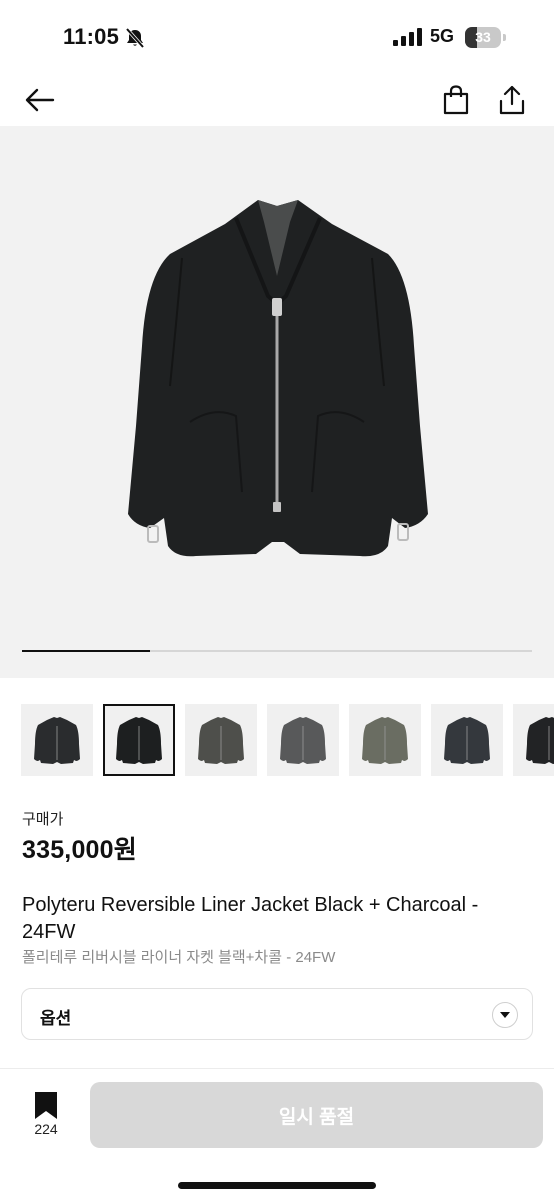  What do you see at coordinates (46, 1105) in the screenshot?
I see `bookmark-icon` at bounding box center [46, 1105].